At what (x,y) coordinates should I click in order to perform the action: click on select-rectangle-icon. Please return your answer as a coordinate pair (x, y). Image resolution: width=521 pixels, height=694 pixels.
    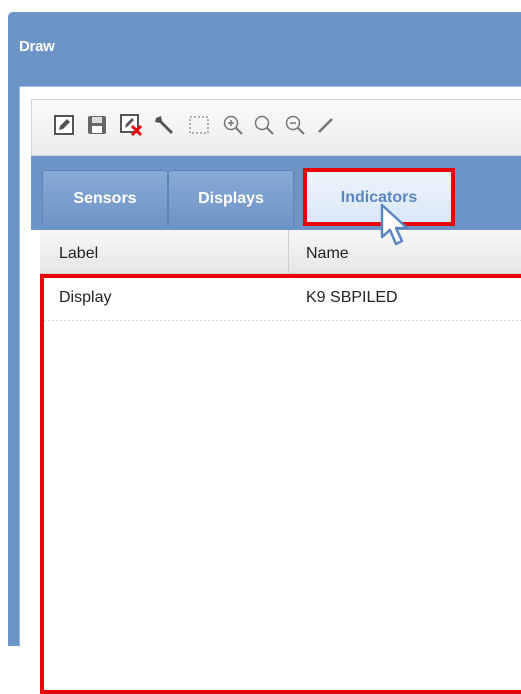
    Looking at the image, I should click on (199, 125).